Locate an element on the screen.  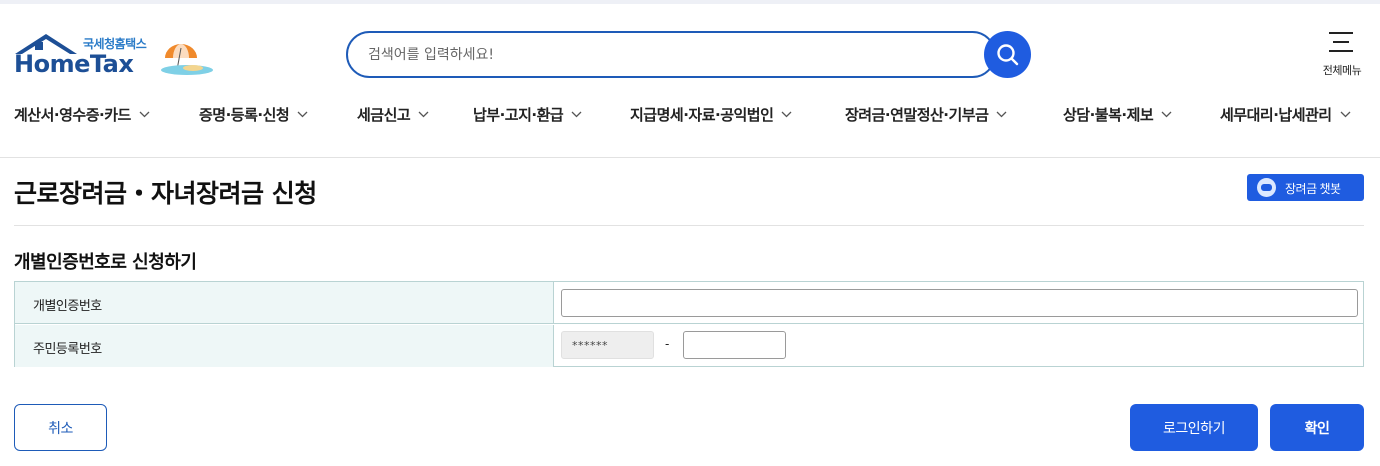
rrn-front-field: ****** is located at coordinates (607, 345).